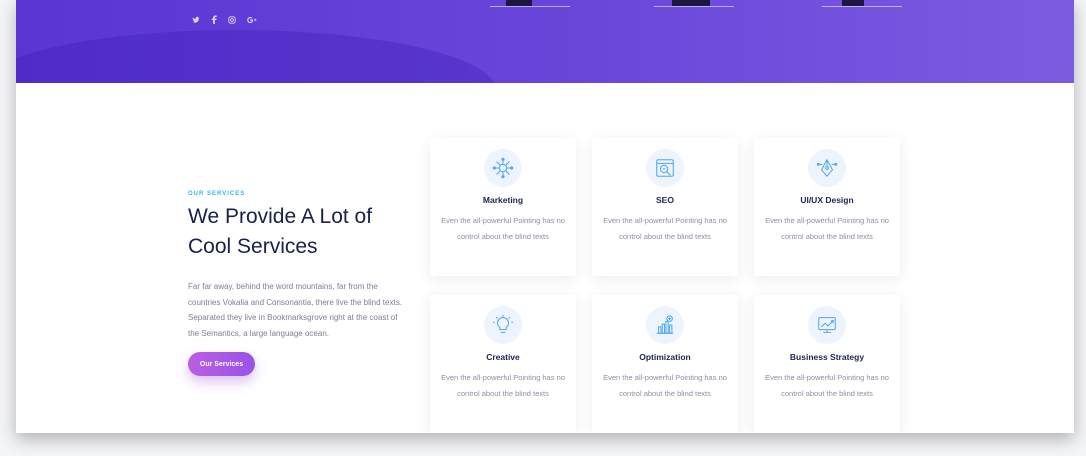  What do you see at coordinates (252, 22) in the screenshot?
I see `google-plus-icon` at bounding box center [252, 22].